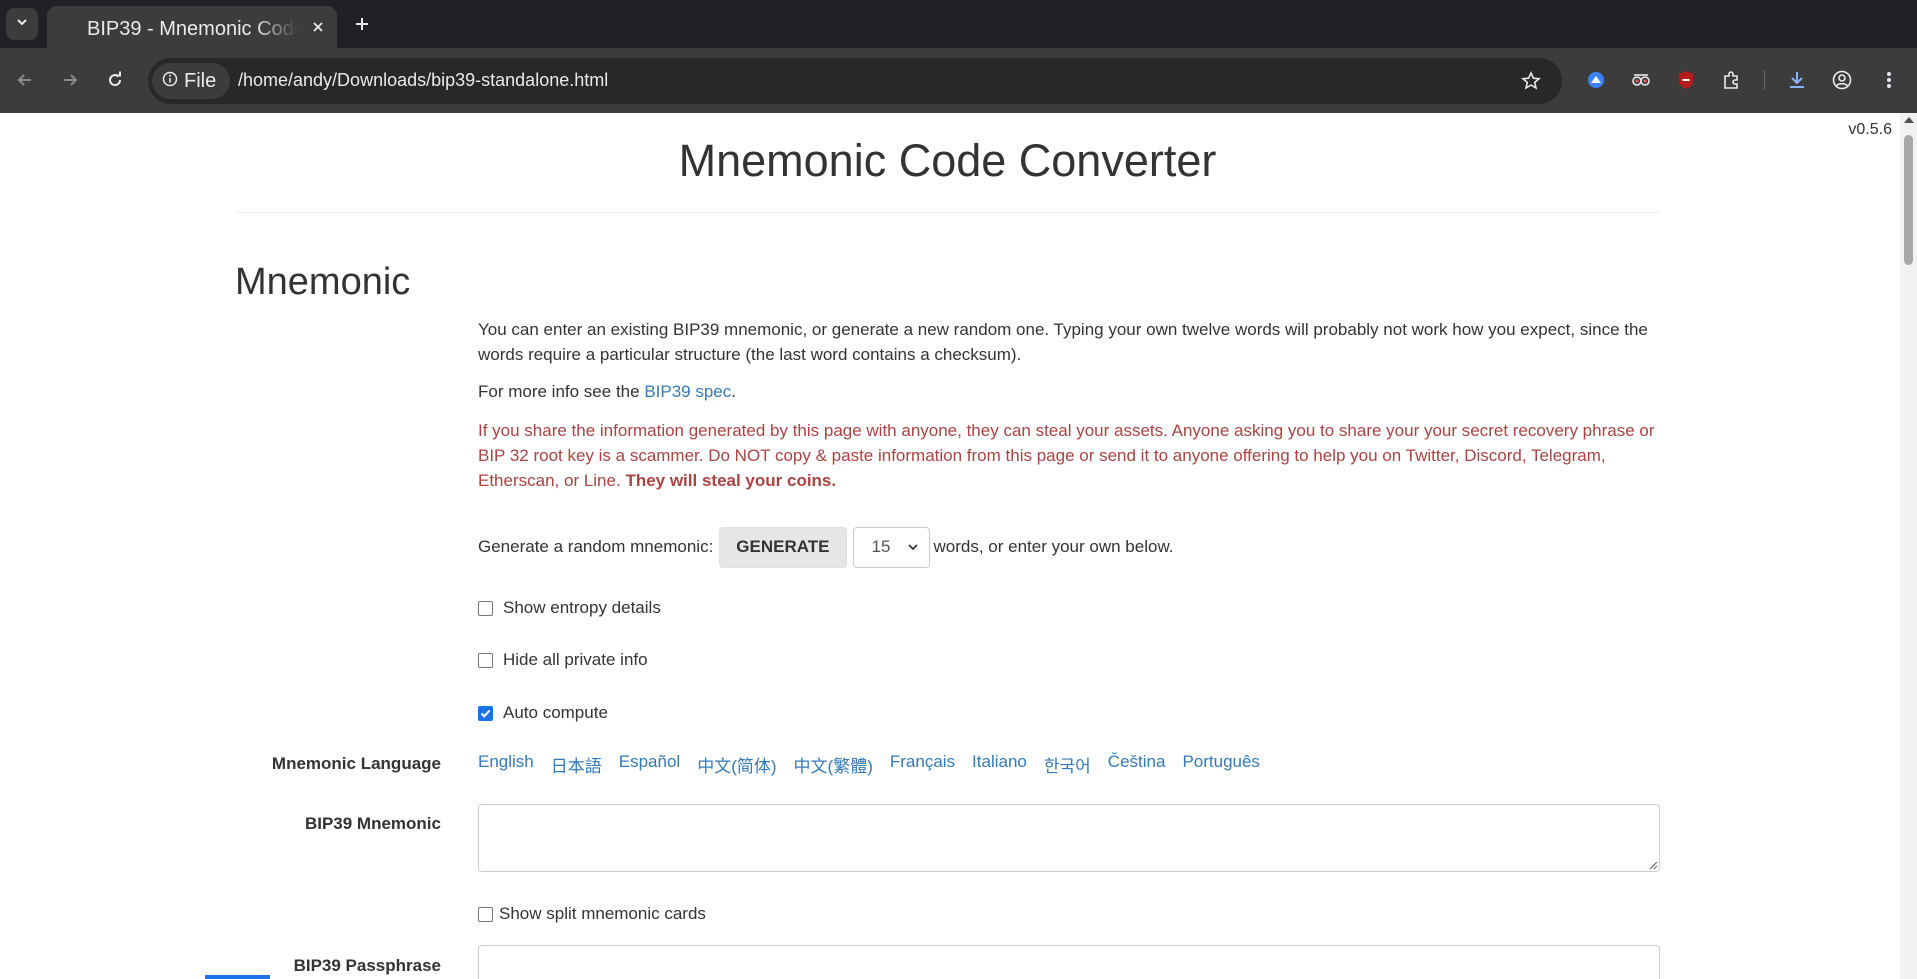 The height and width of the screenshot is (979, 1917). I want to click on more-info-prefix: For more info see the, so click(561, 391).